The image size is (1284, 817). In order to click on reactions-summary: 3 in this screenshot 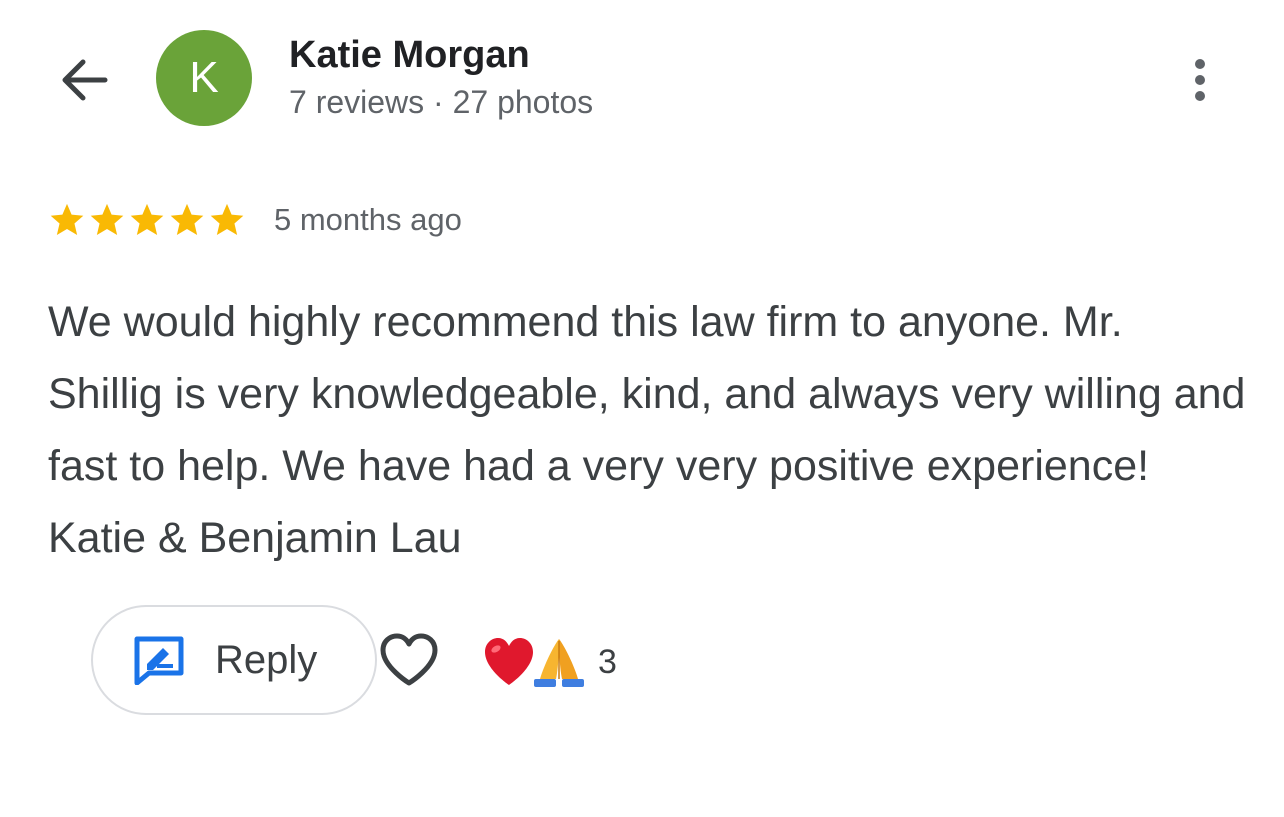, I will do `click(549, 662)`.